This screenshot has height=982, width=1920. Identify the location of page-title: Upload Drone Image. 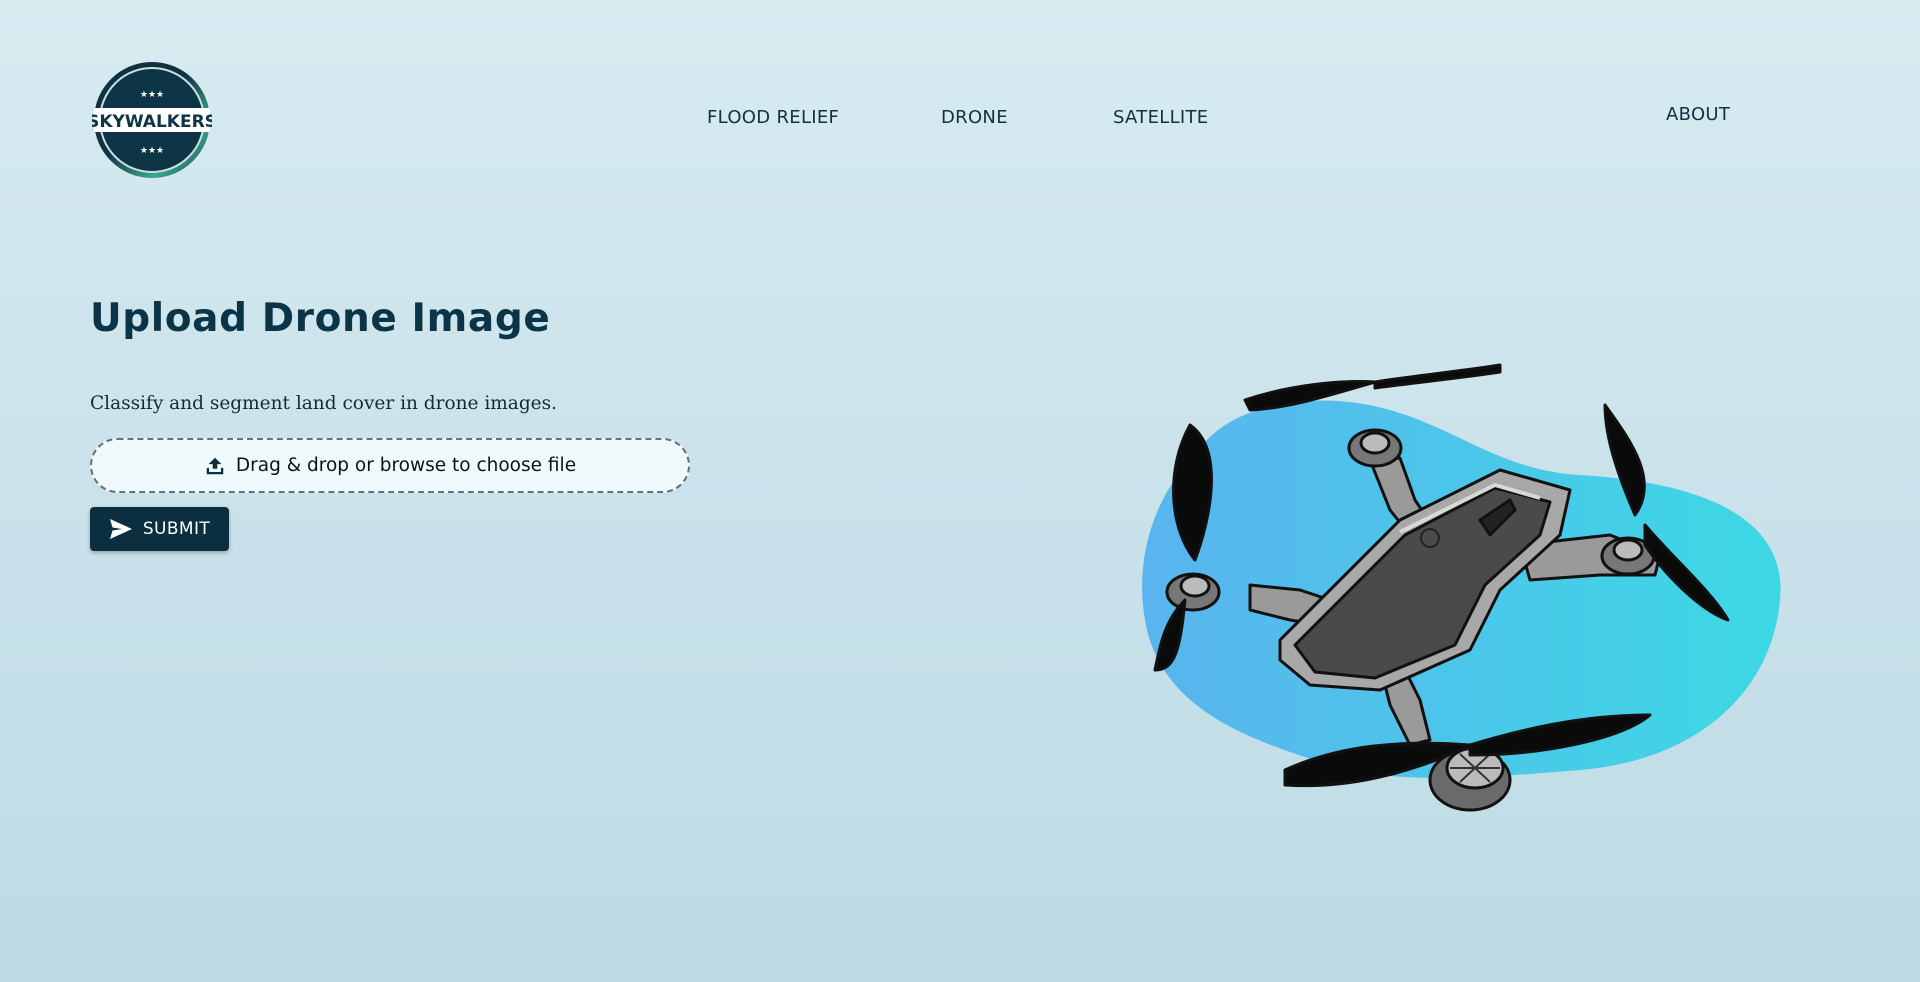
(320, 318).